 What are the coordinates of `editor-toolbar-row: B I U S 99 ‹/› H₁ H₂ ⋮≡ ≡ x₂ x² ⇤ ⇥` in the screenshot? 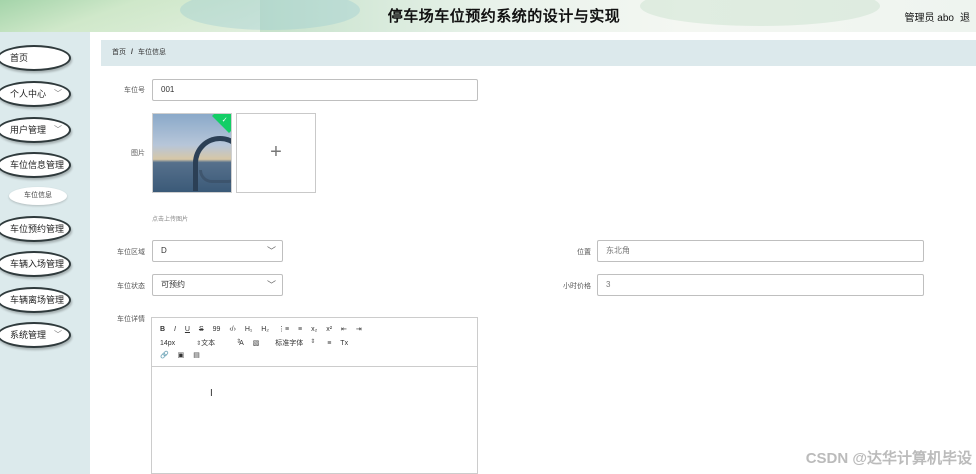 It's located at (264, 329).